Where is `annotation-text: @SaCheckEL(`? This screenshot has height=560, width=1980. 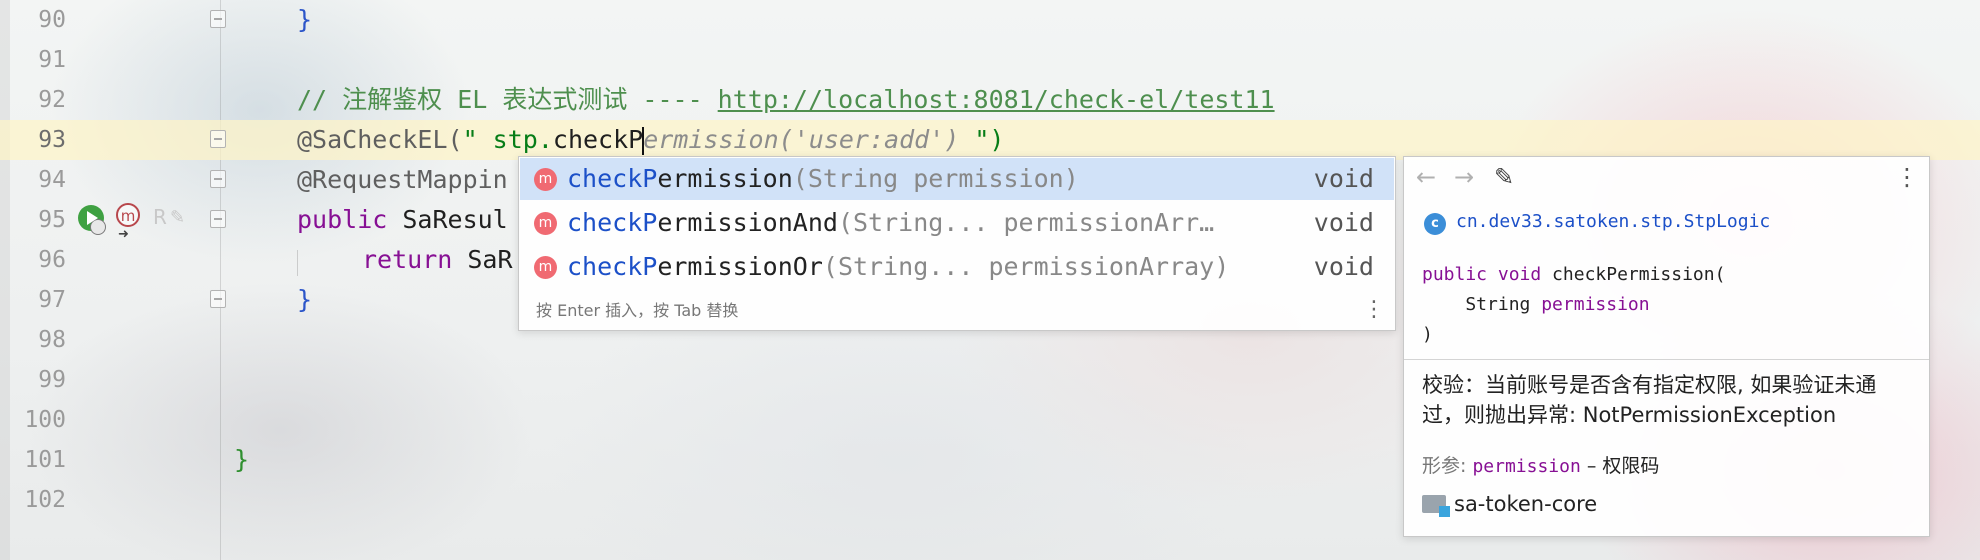 annotation-text: @SaCheckEL( is located at coordinates (380, 139).